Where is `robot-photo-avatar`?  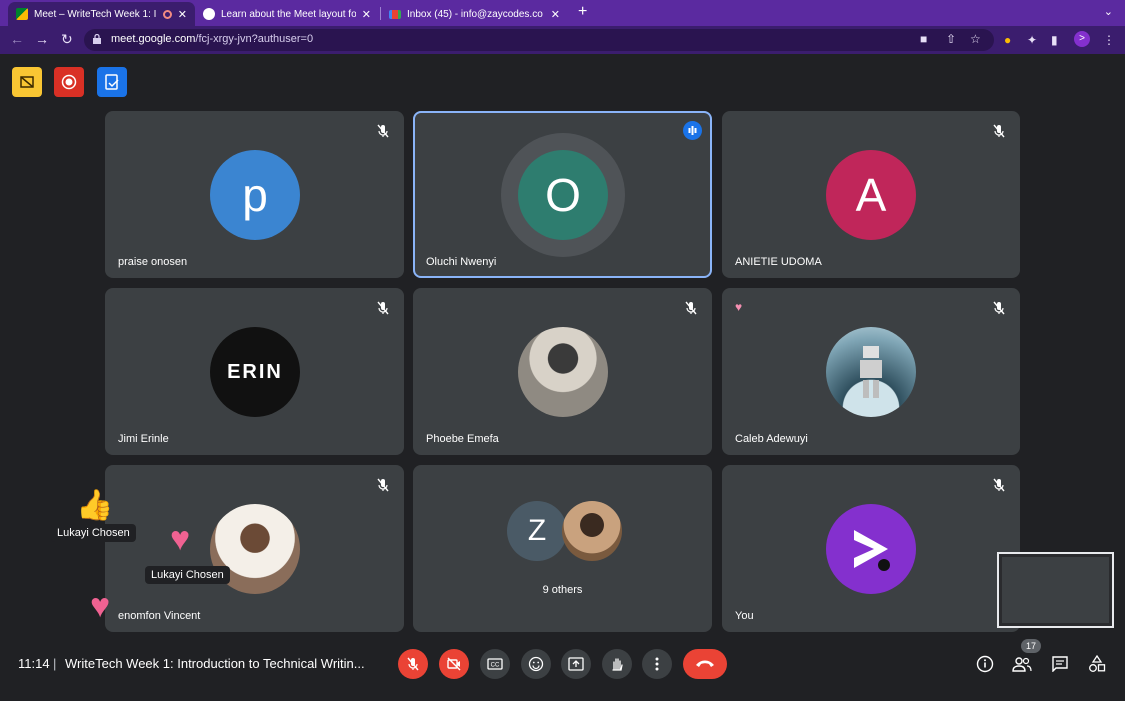
robot-photo-avatar is located at coordinates (871, 372).